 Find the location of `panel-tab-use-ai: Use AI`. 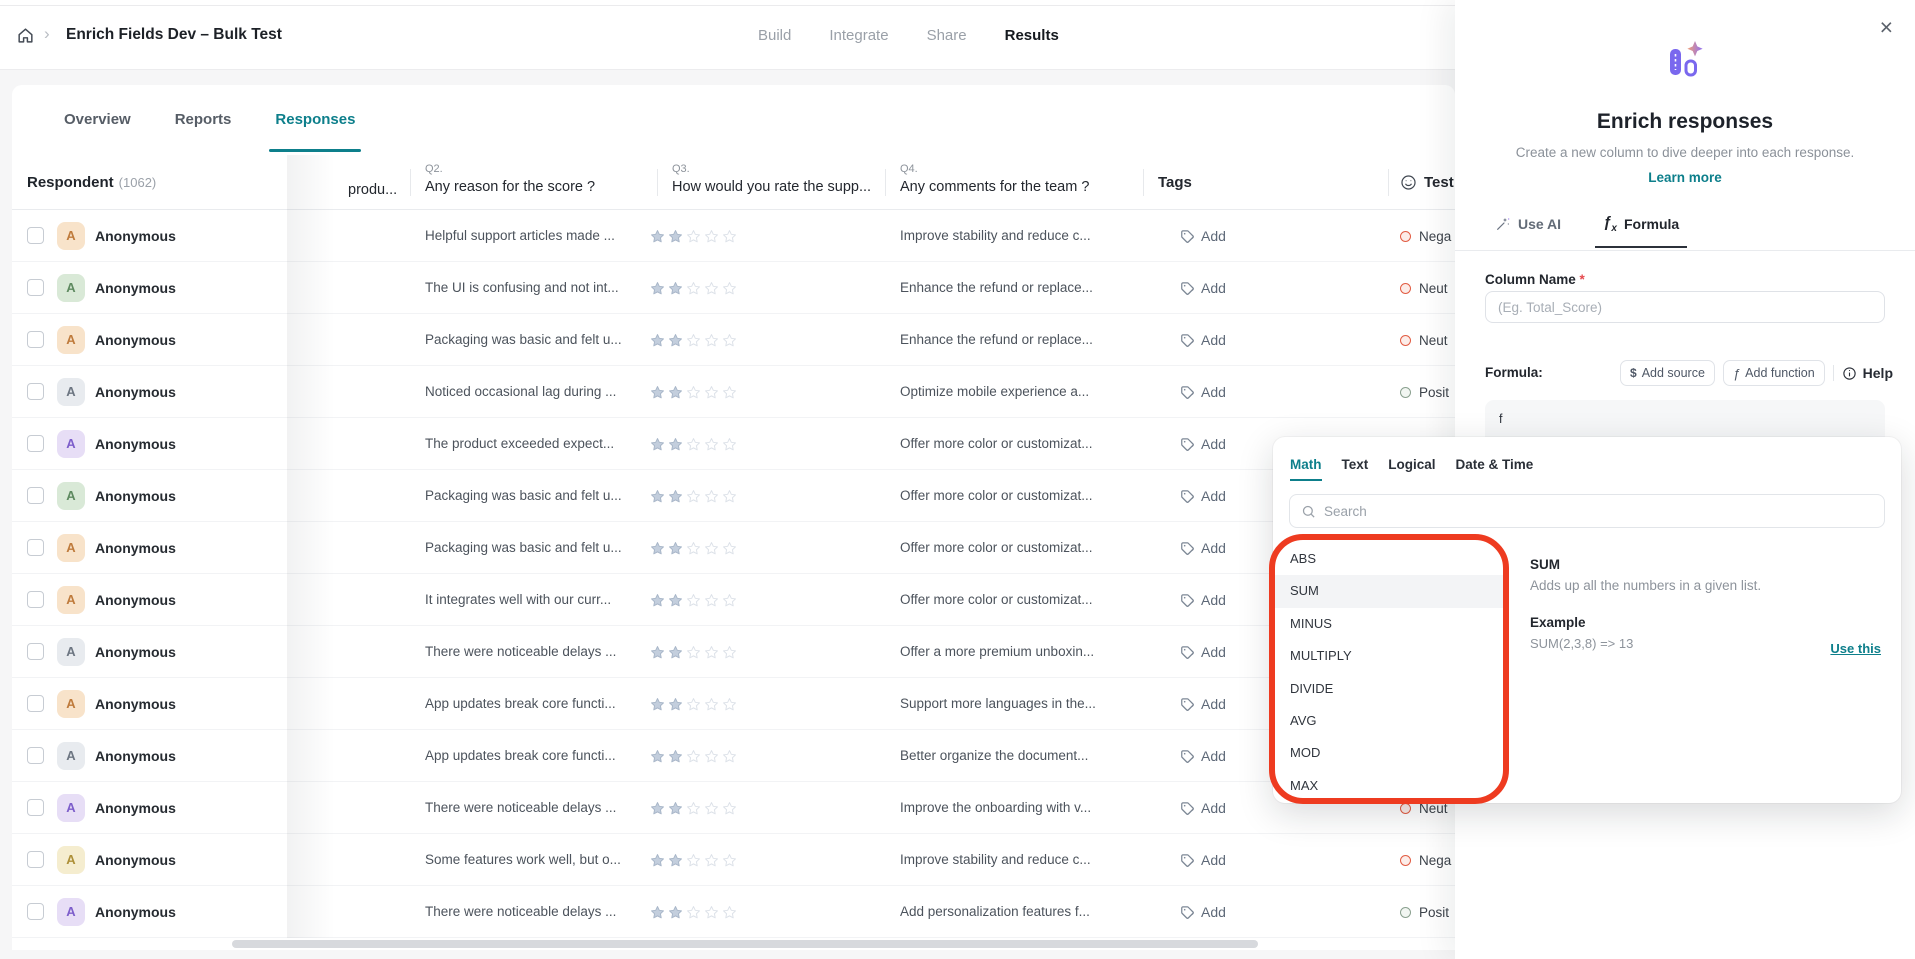

panel-tab-use-ai: Use AI is located at coordinates (1528, 231).